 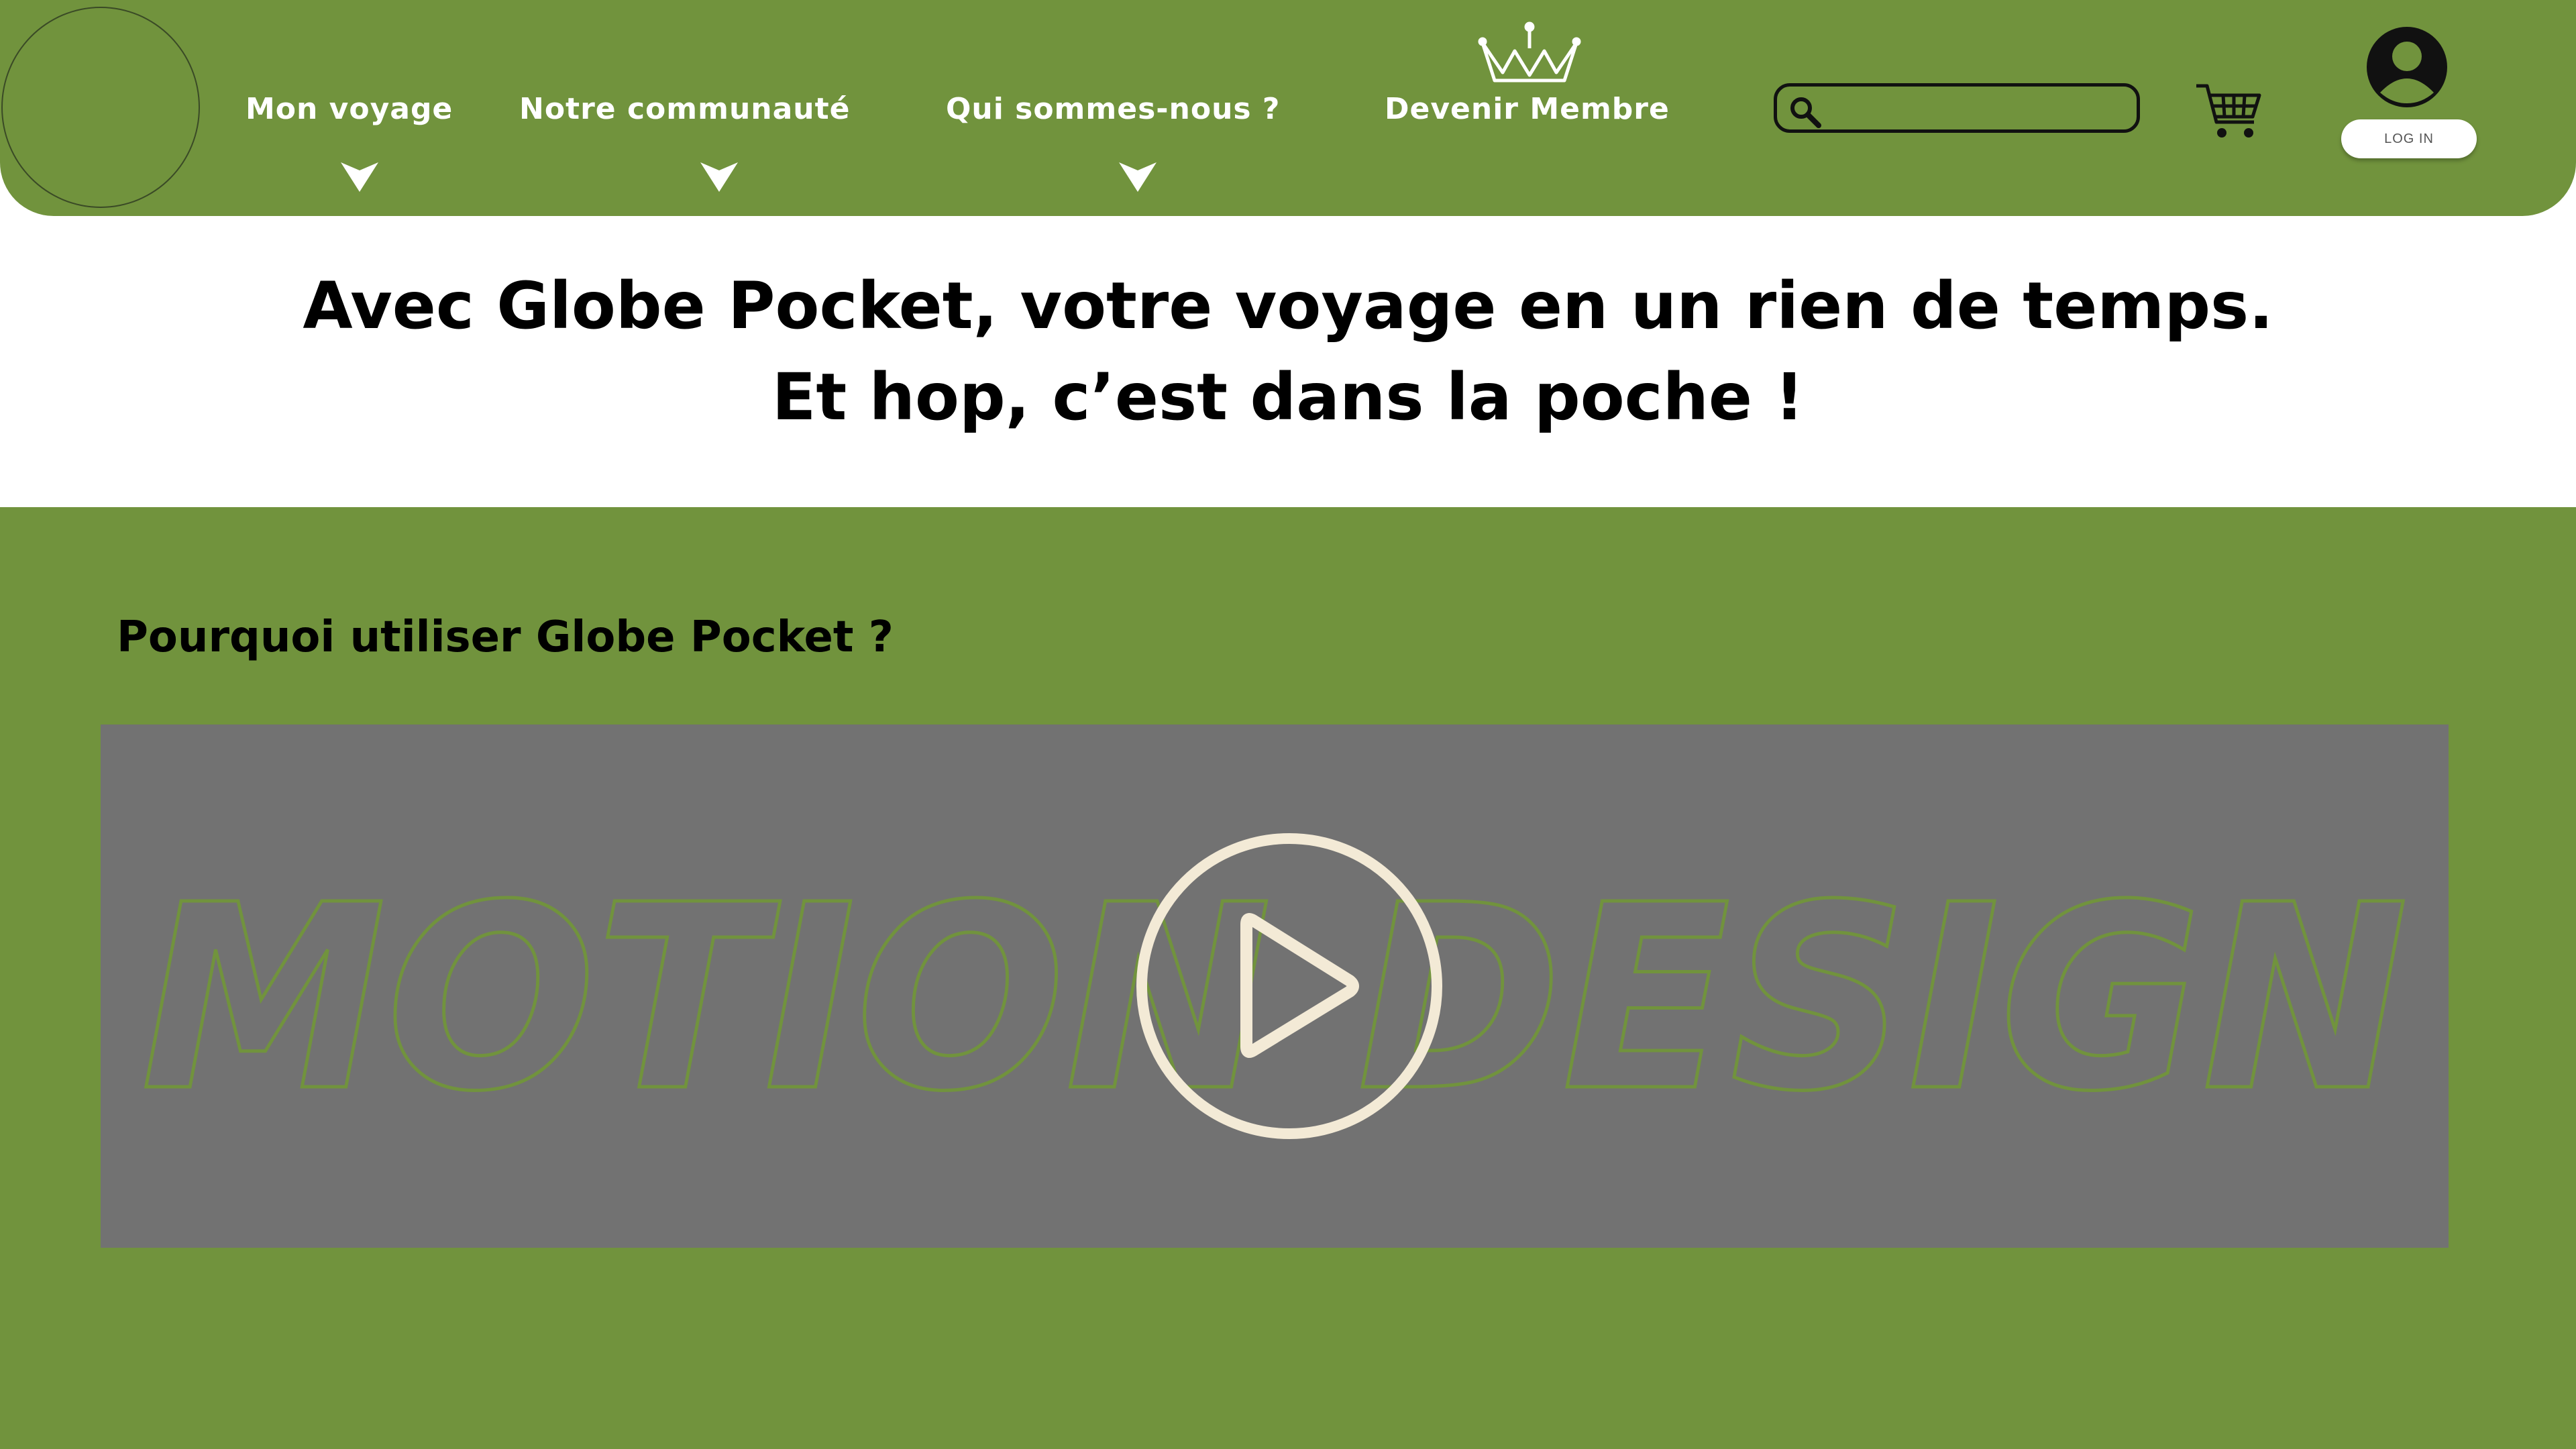 I want to click on hero-line-2: Et hop, c’est dans la poche !, so click(x=1288, y=397).